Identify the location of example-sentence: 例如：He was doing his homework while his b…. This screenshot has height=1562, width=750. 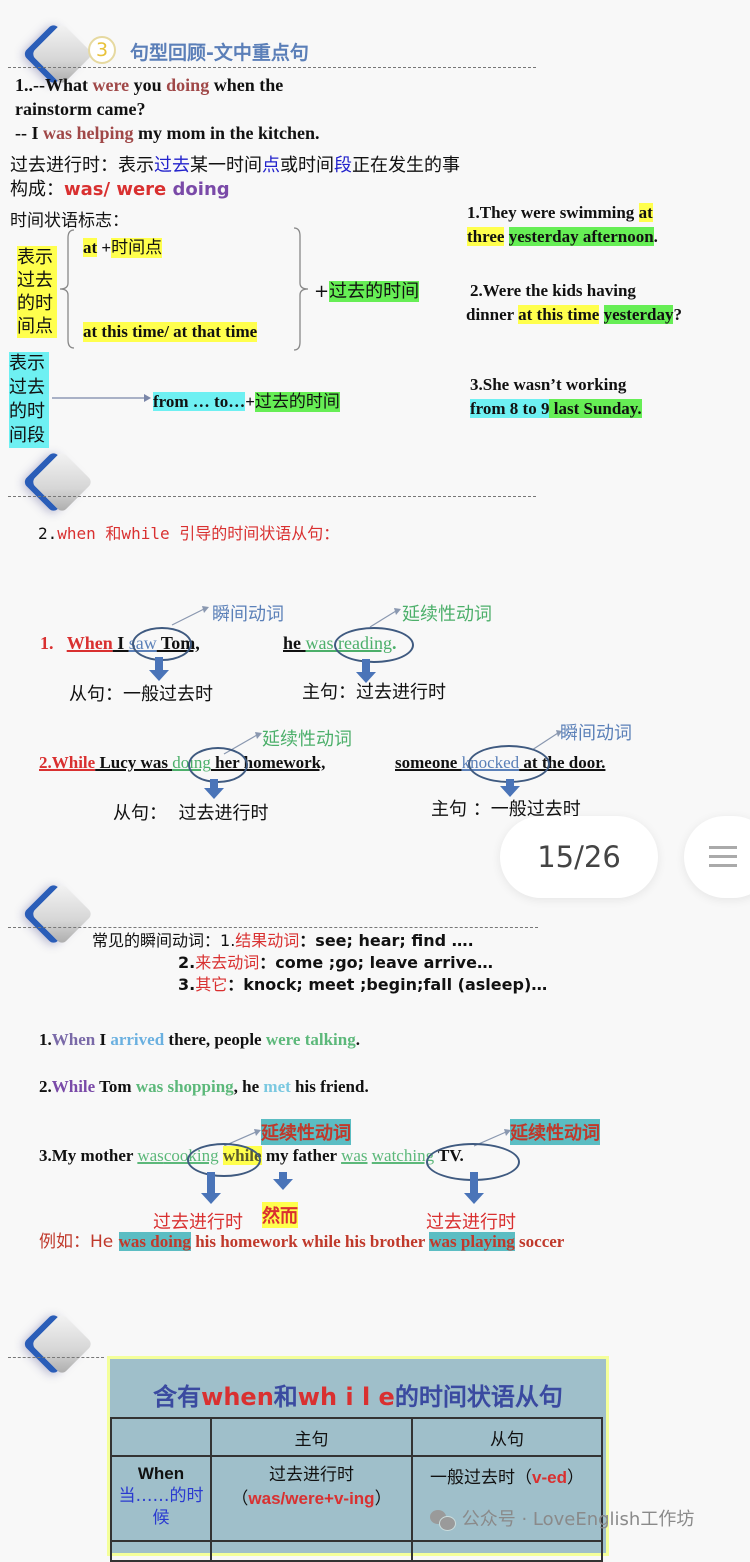
(302, 1242).